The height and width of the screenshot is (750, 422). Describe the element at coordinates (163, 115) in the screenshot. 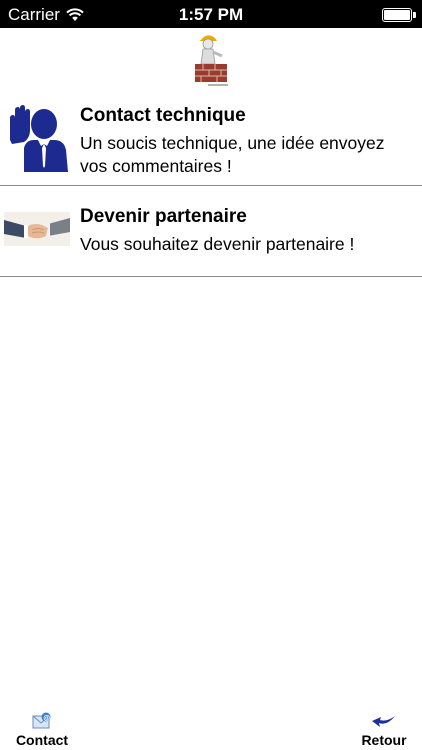

I see `row-title: Contact technique` at that location.